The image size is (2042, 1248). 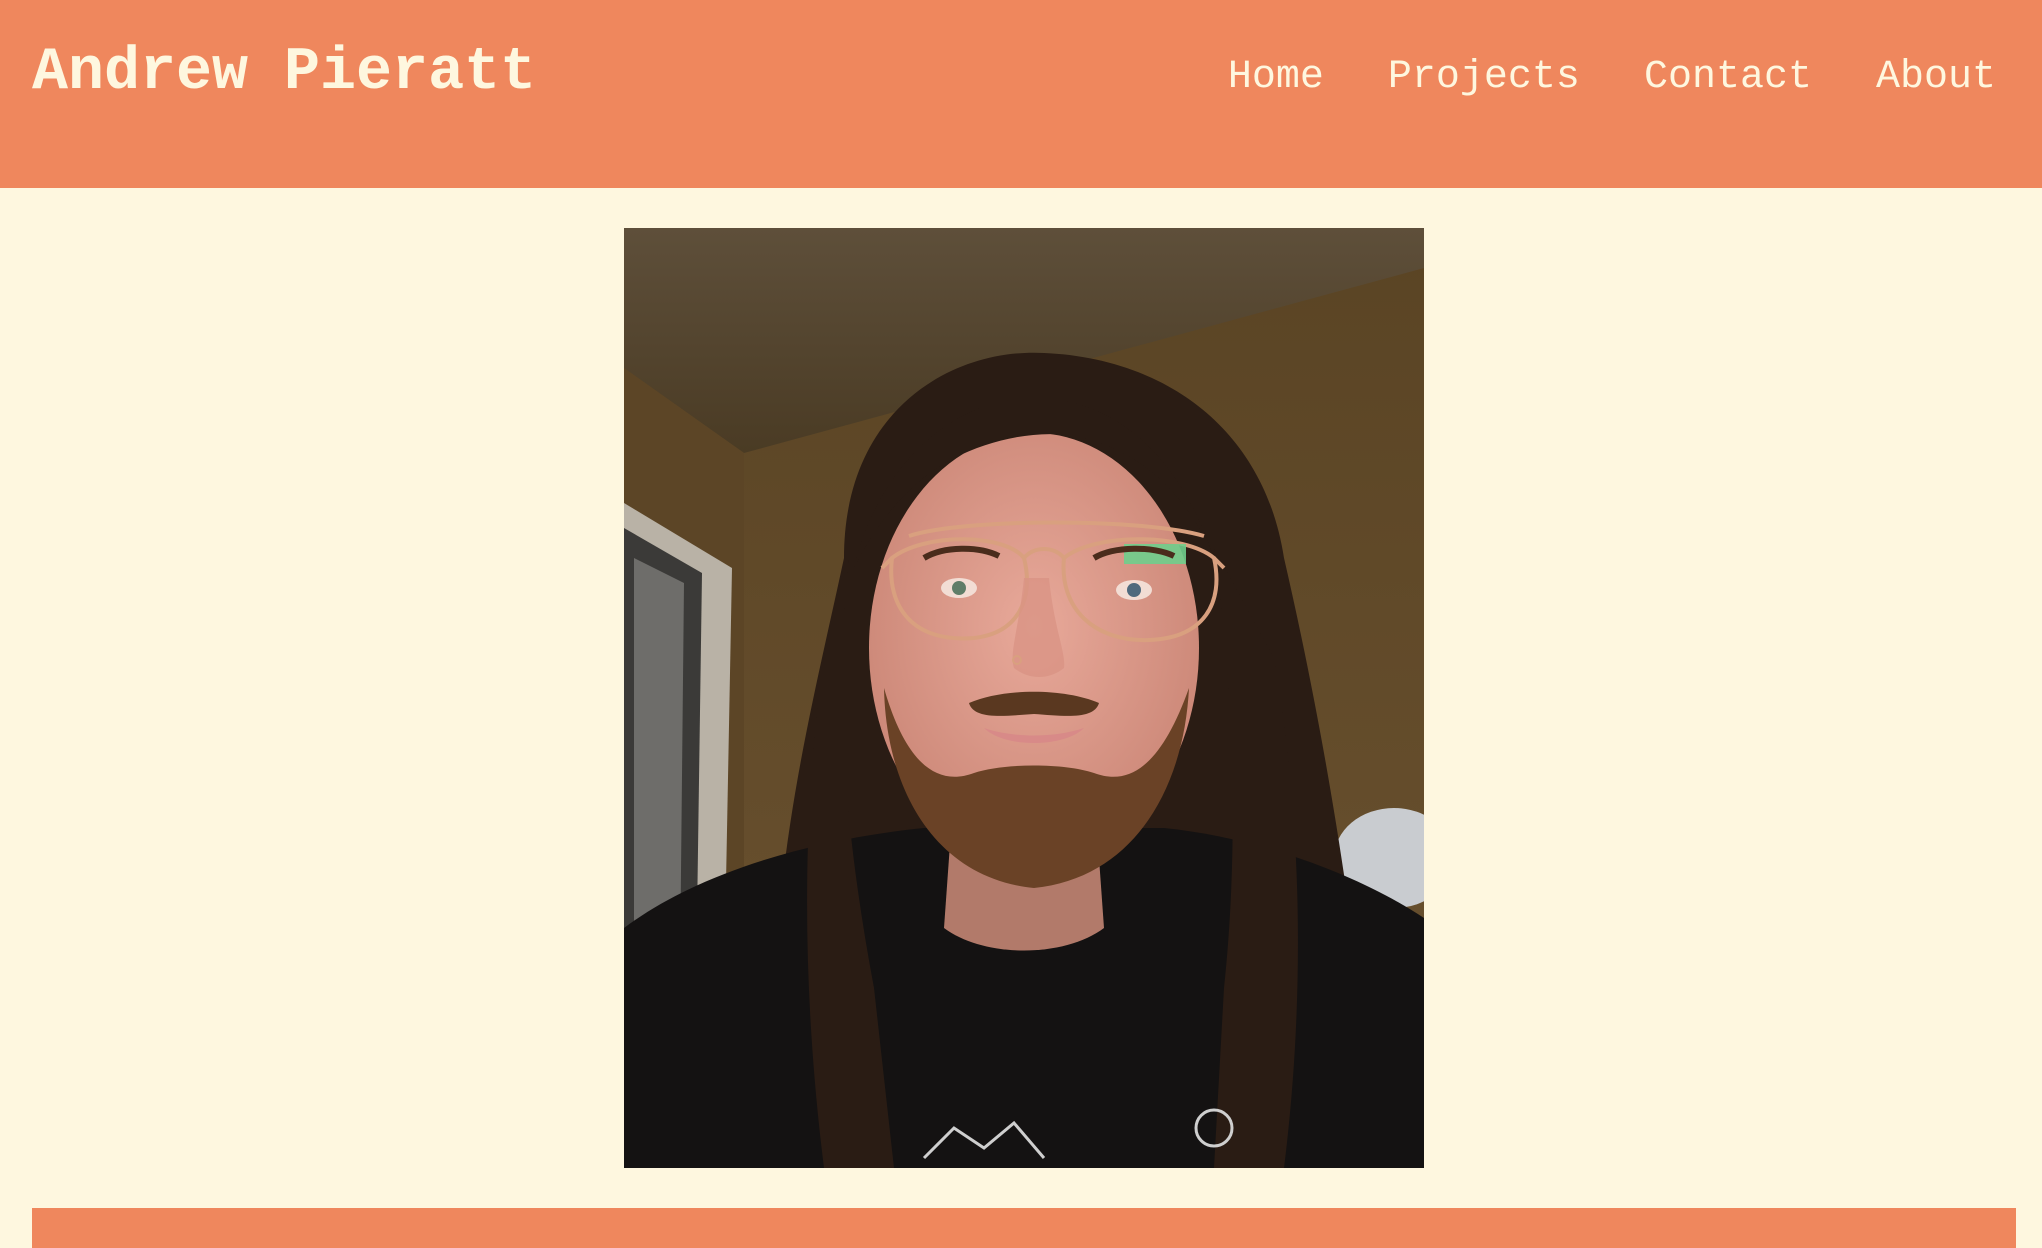 I want to click on nav-about-link: About, so click(x=1936, y=78).